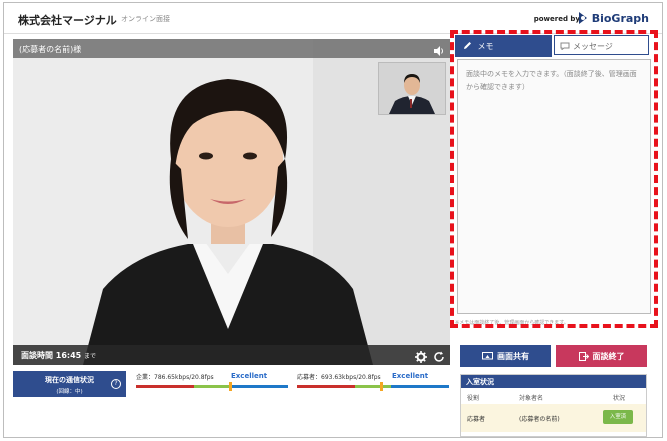  Describe the element at coordinates (69, 392) in the screenshot. I see `connection-status-level: (回線：中)` at that location.